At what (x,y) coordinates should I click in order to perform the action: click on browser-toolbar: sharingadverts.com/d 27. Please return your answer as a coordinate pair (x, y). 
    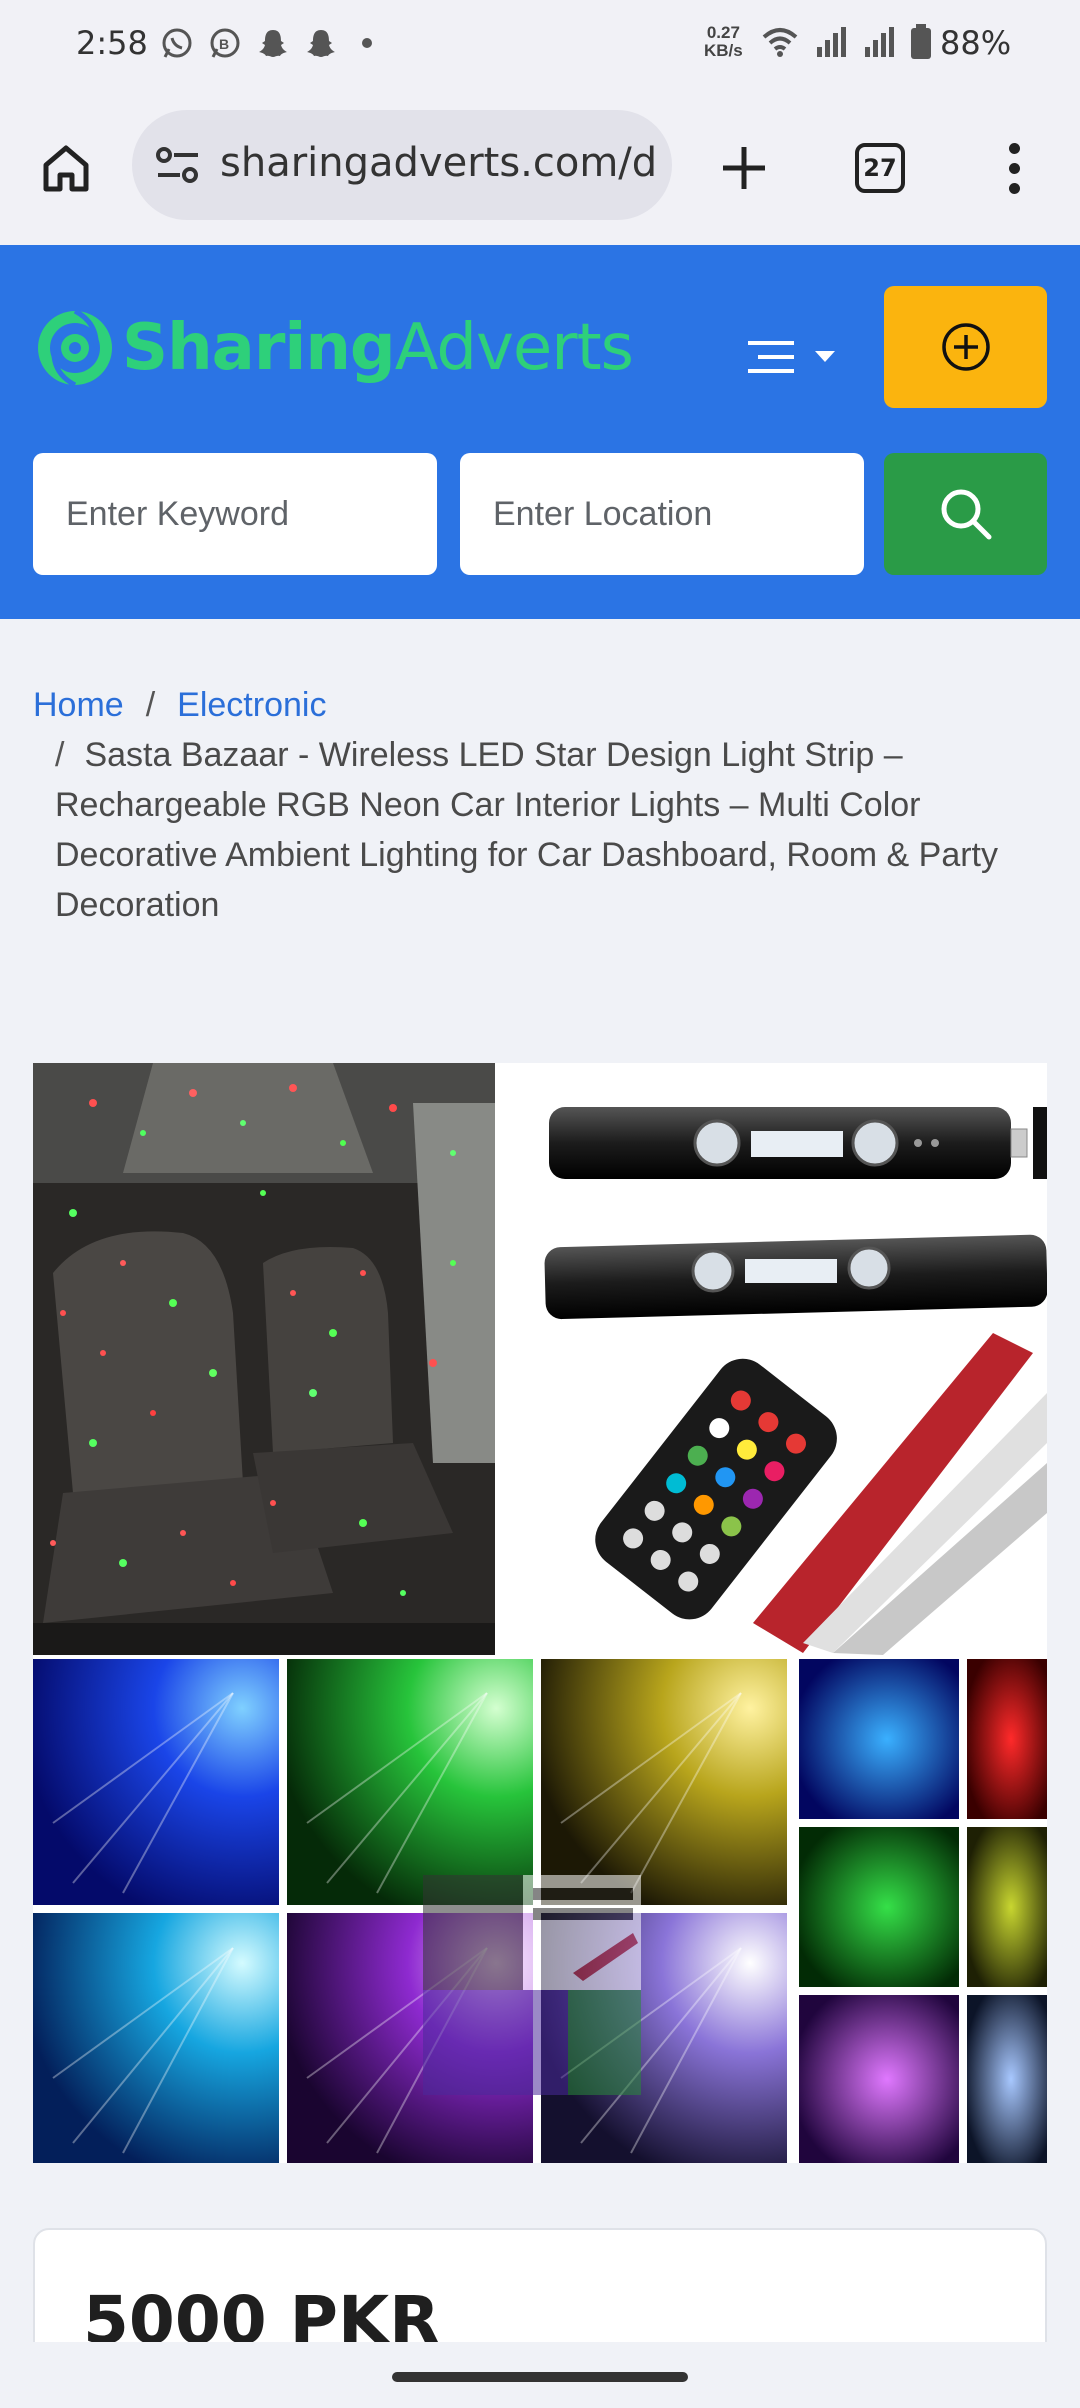
    Looking at the image, I should click on (540, 167).